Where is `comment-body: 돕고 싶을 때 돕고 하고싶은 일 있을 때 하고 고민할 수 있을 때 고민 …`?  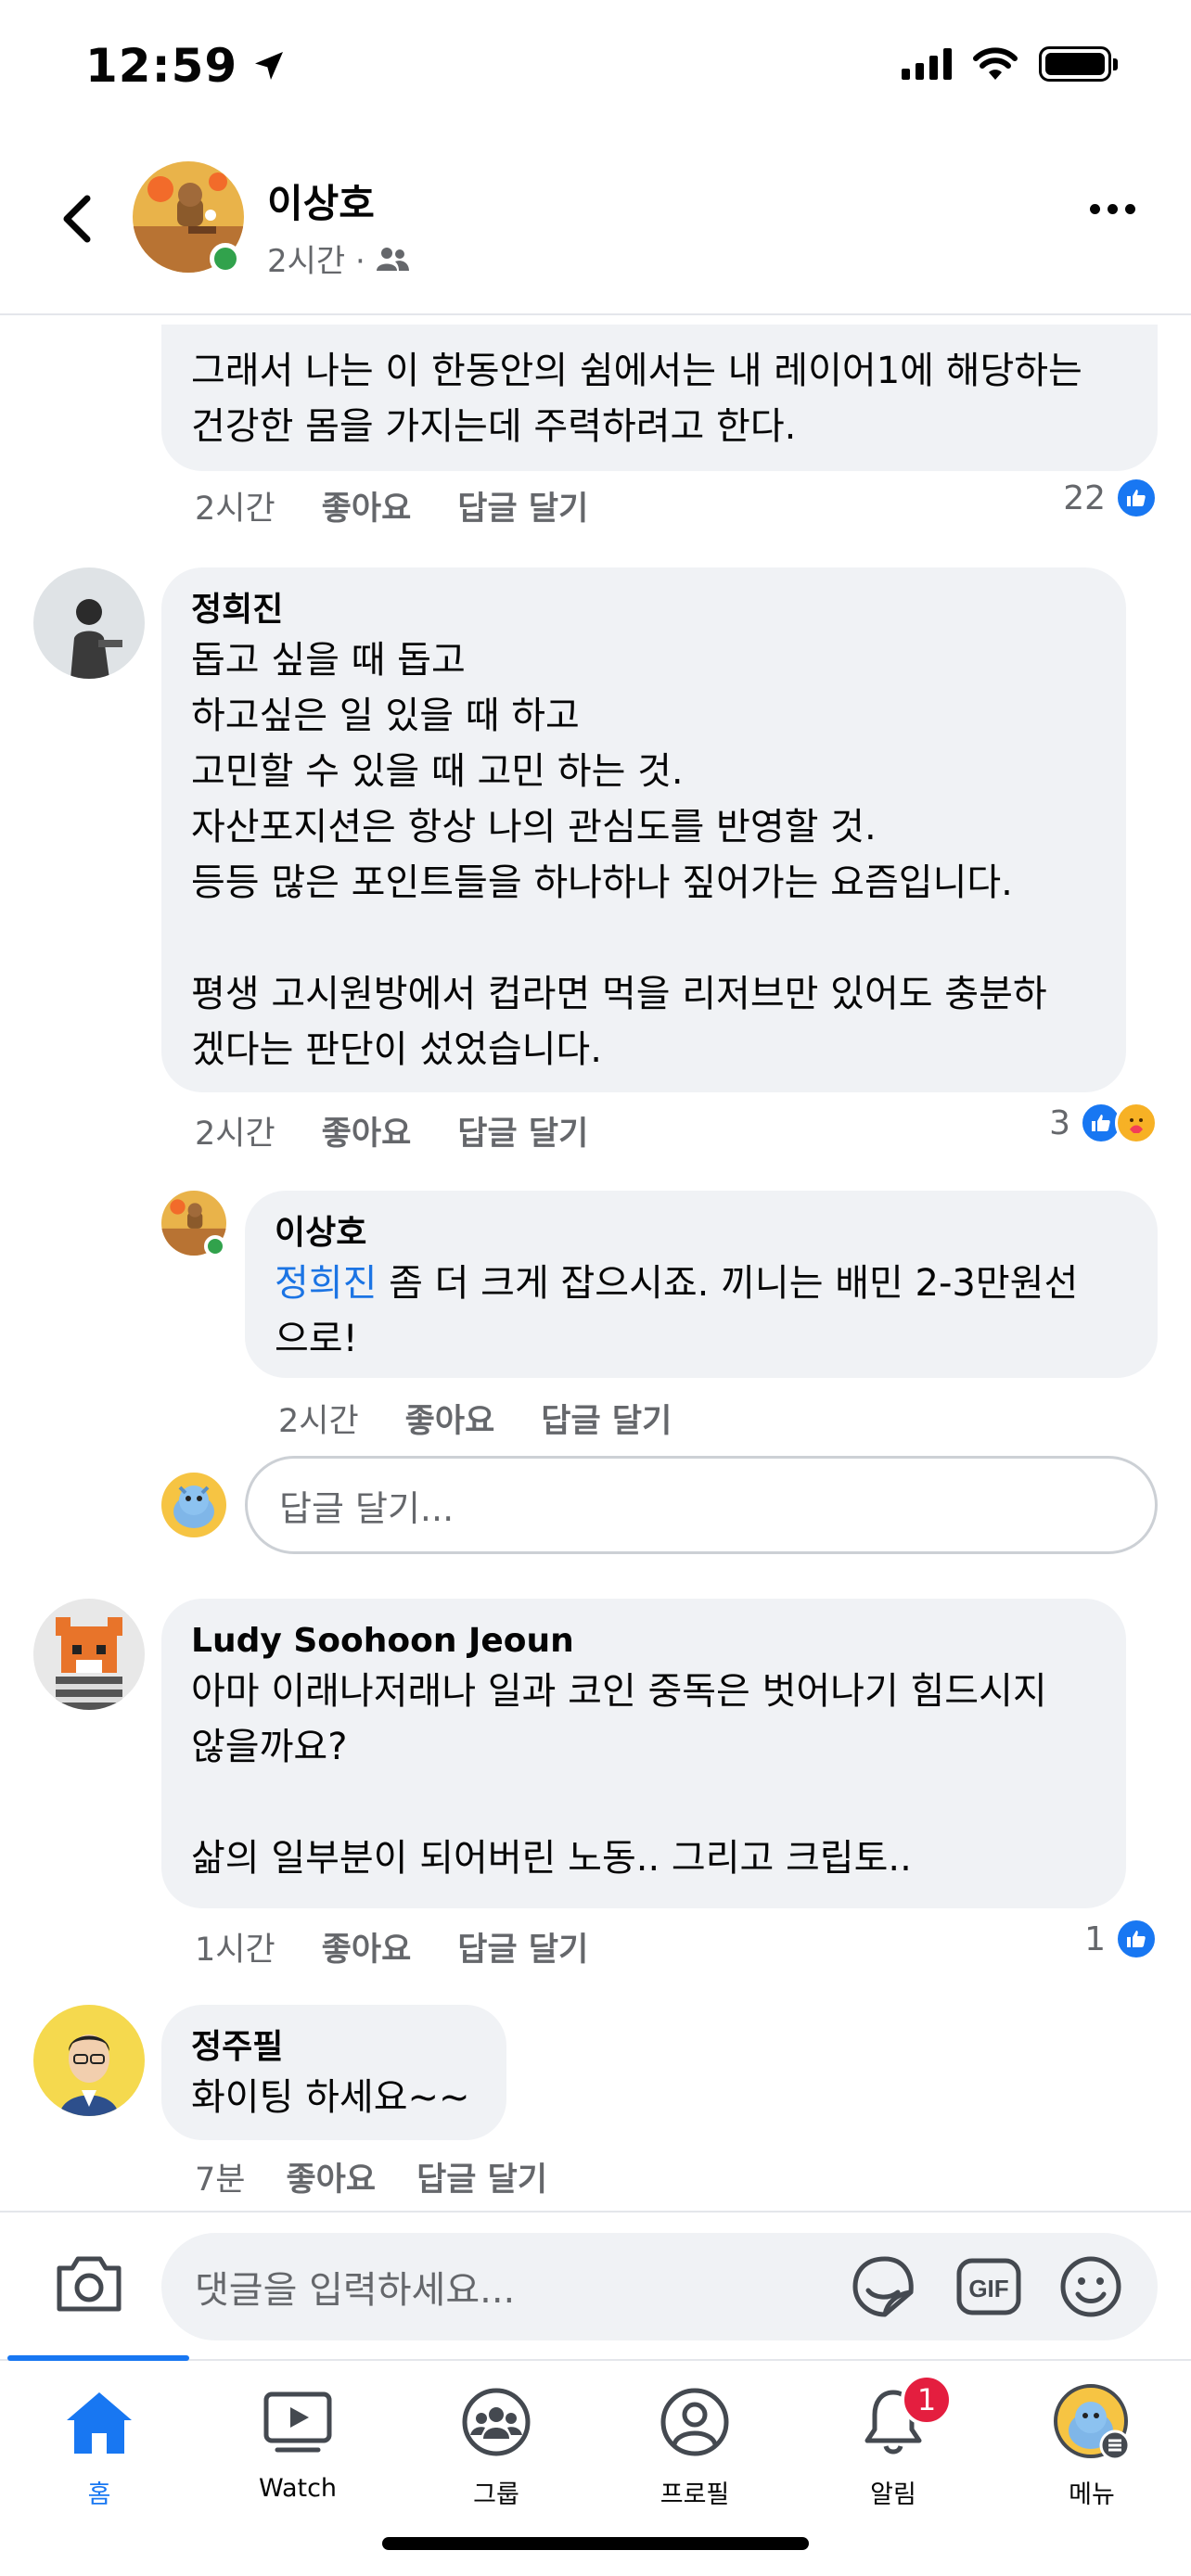 comment-body: 돕고 싶을 때 돕고 하고싶은 일 있을 때 하고 고민할 수 있을 때 고민 … is located at coordinates (619, 855).